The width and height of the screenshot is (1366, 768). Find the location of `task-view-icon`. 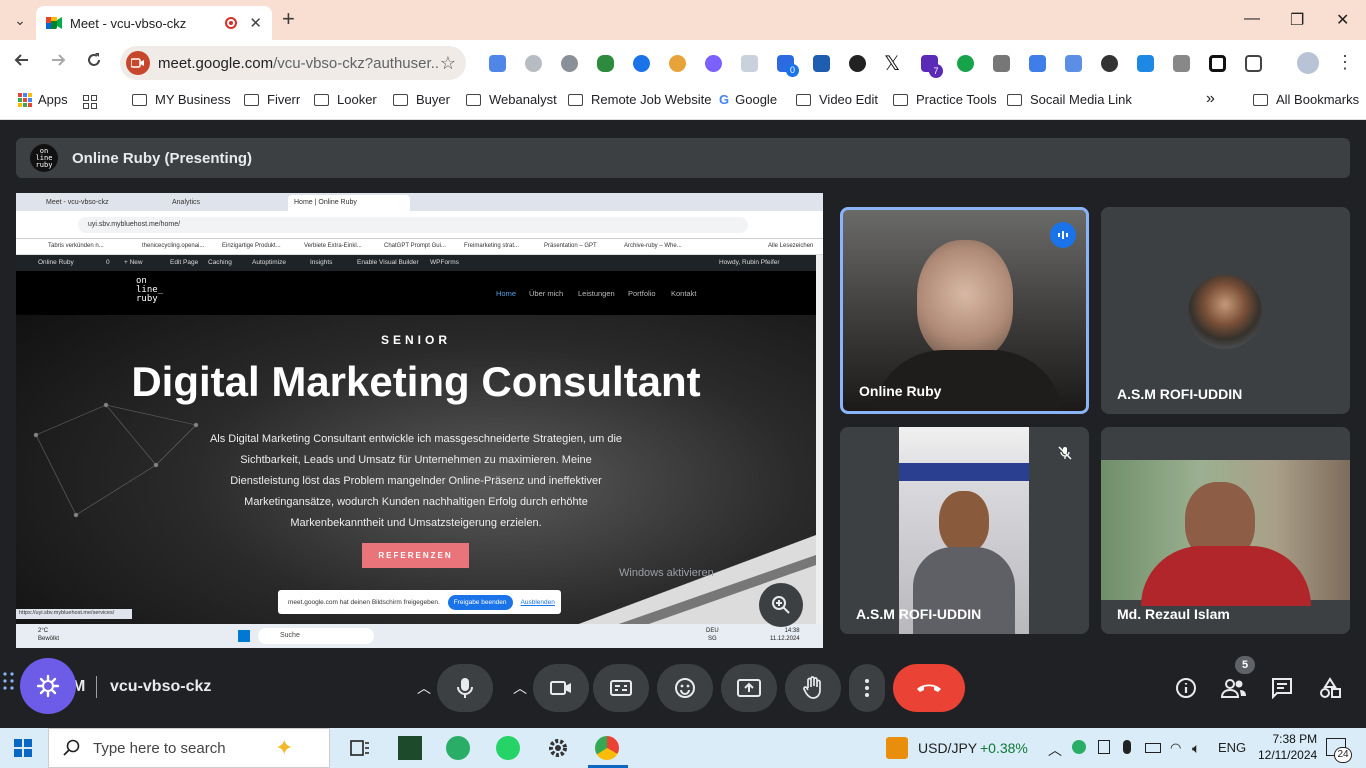

task-view-icon is located at coordinates (360, 748).